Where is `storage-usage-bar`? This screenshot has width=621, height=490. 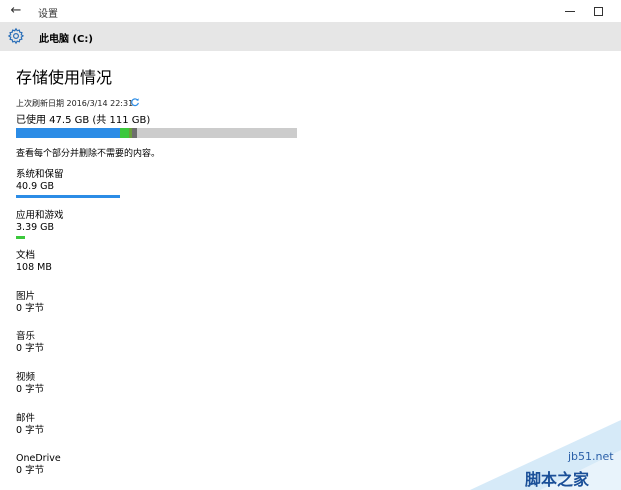 storage-usage-bar is located at coordinates (156, 133).